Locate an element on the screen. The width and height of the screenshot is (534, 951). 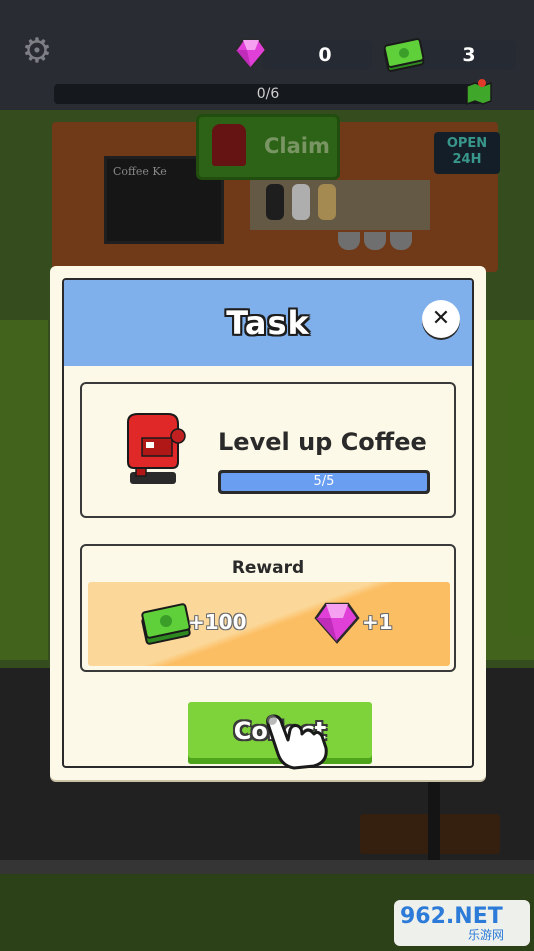
gem-counter: 0 is located at coordinates (317, 55).